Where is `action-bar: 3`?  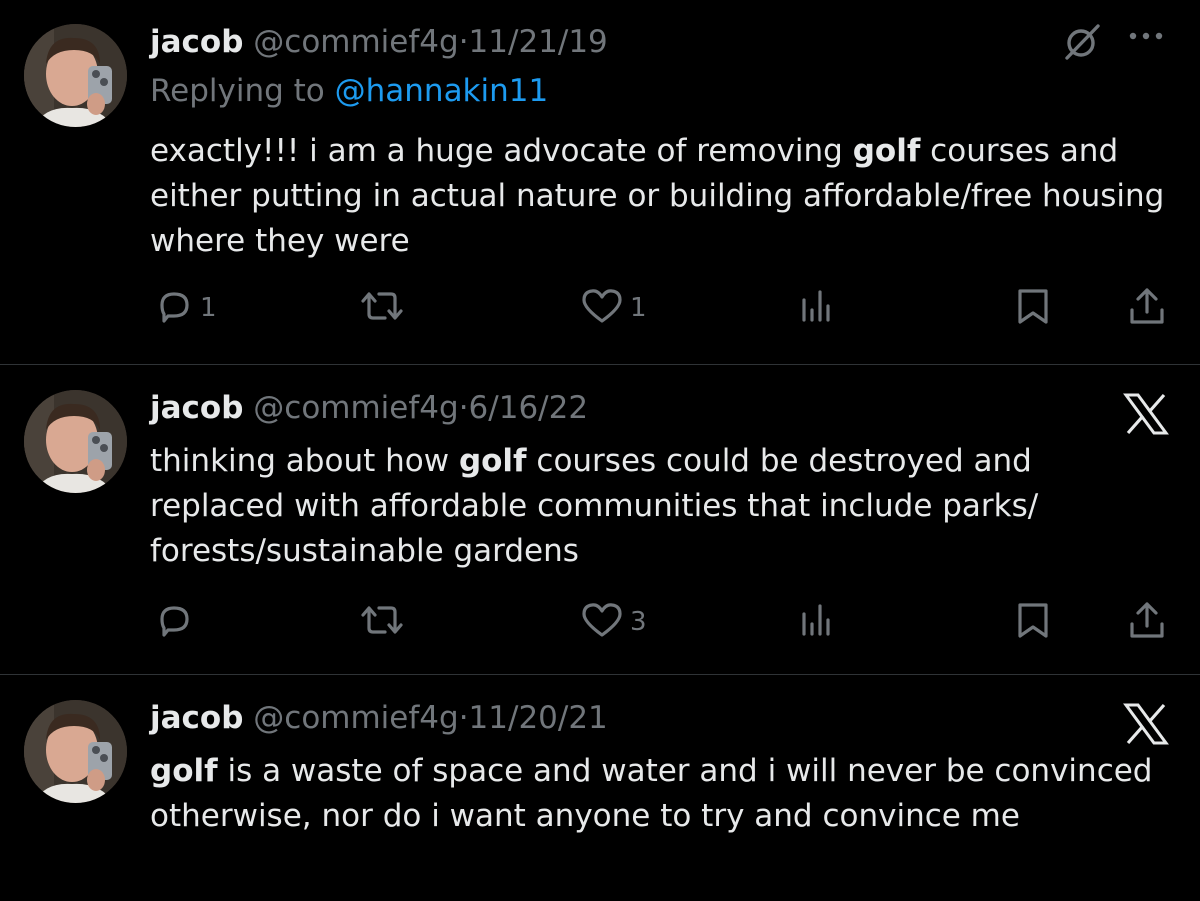
action-bar: 3 is located at coordinates (600, 622).